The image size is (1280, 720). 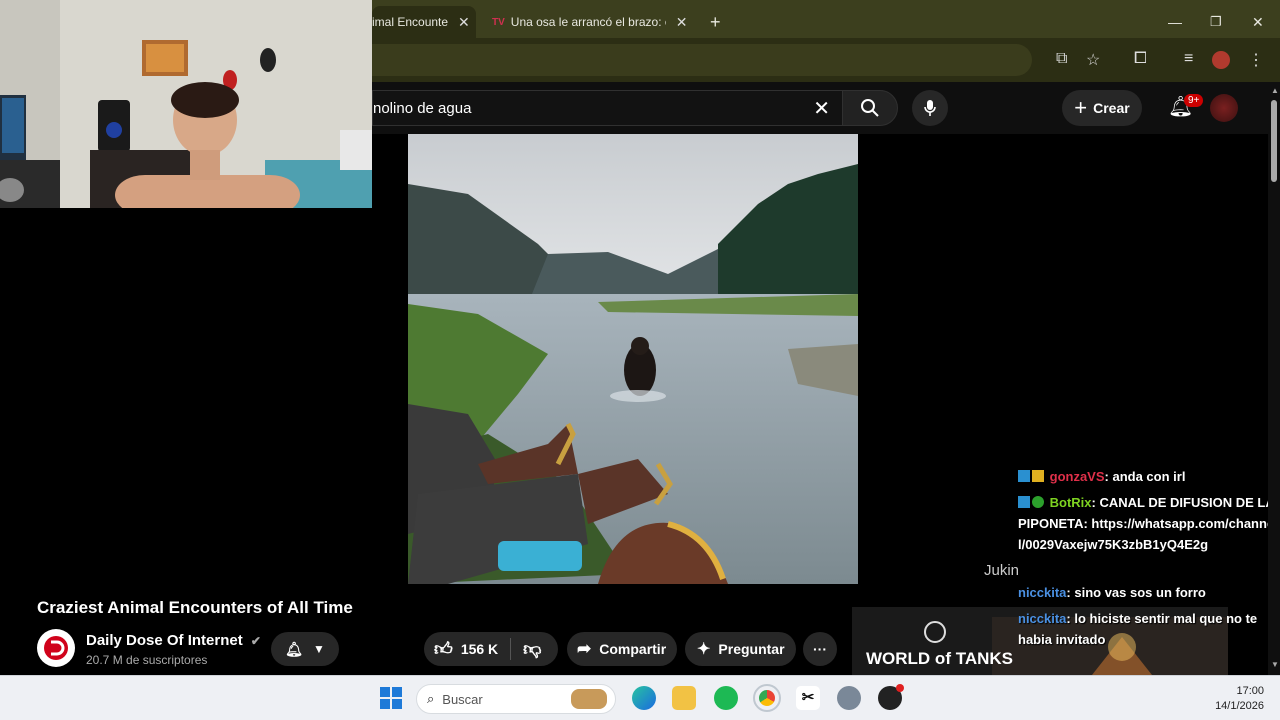 What do you see at coordinates (1221, 60) in the screenshot?
I see `profile-avatar` at bounding box center [1221, 60].